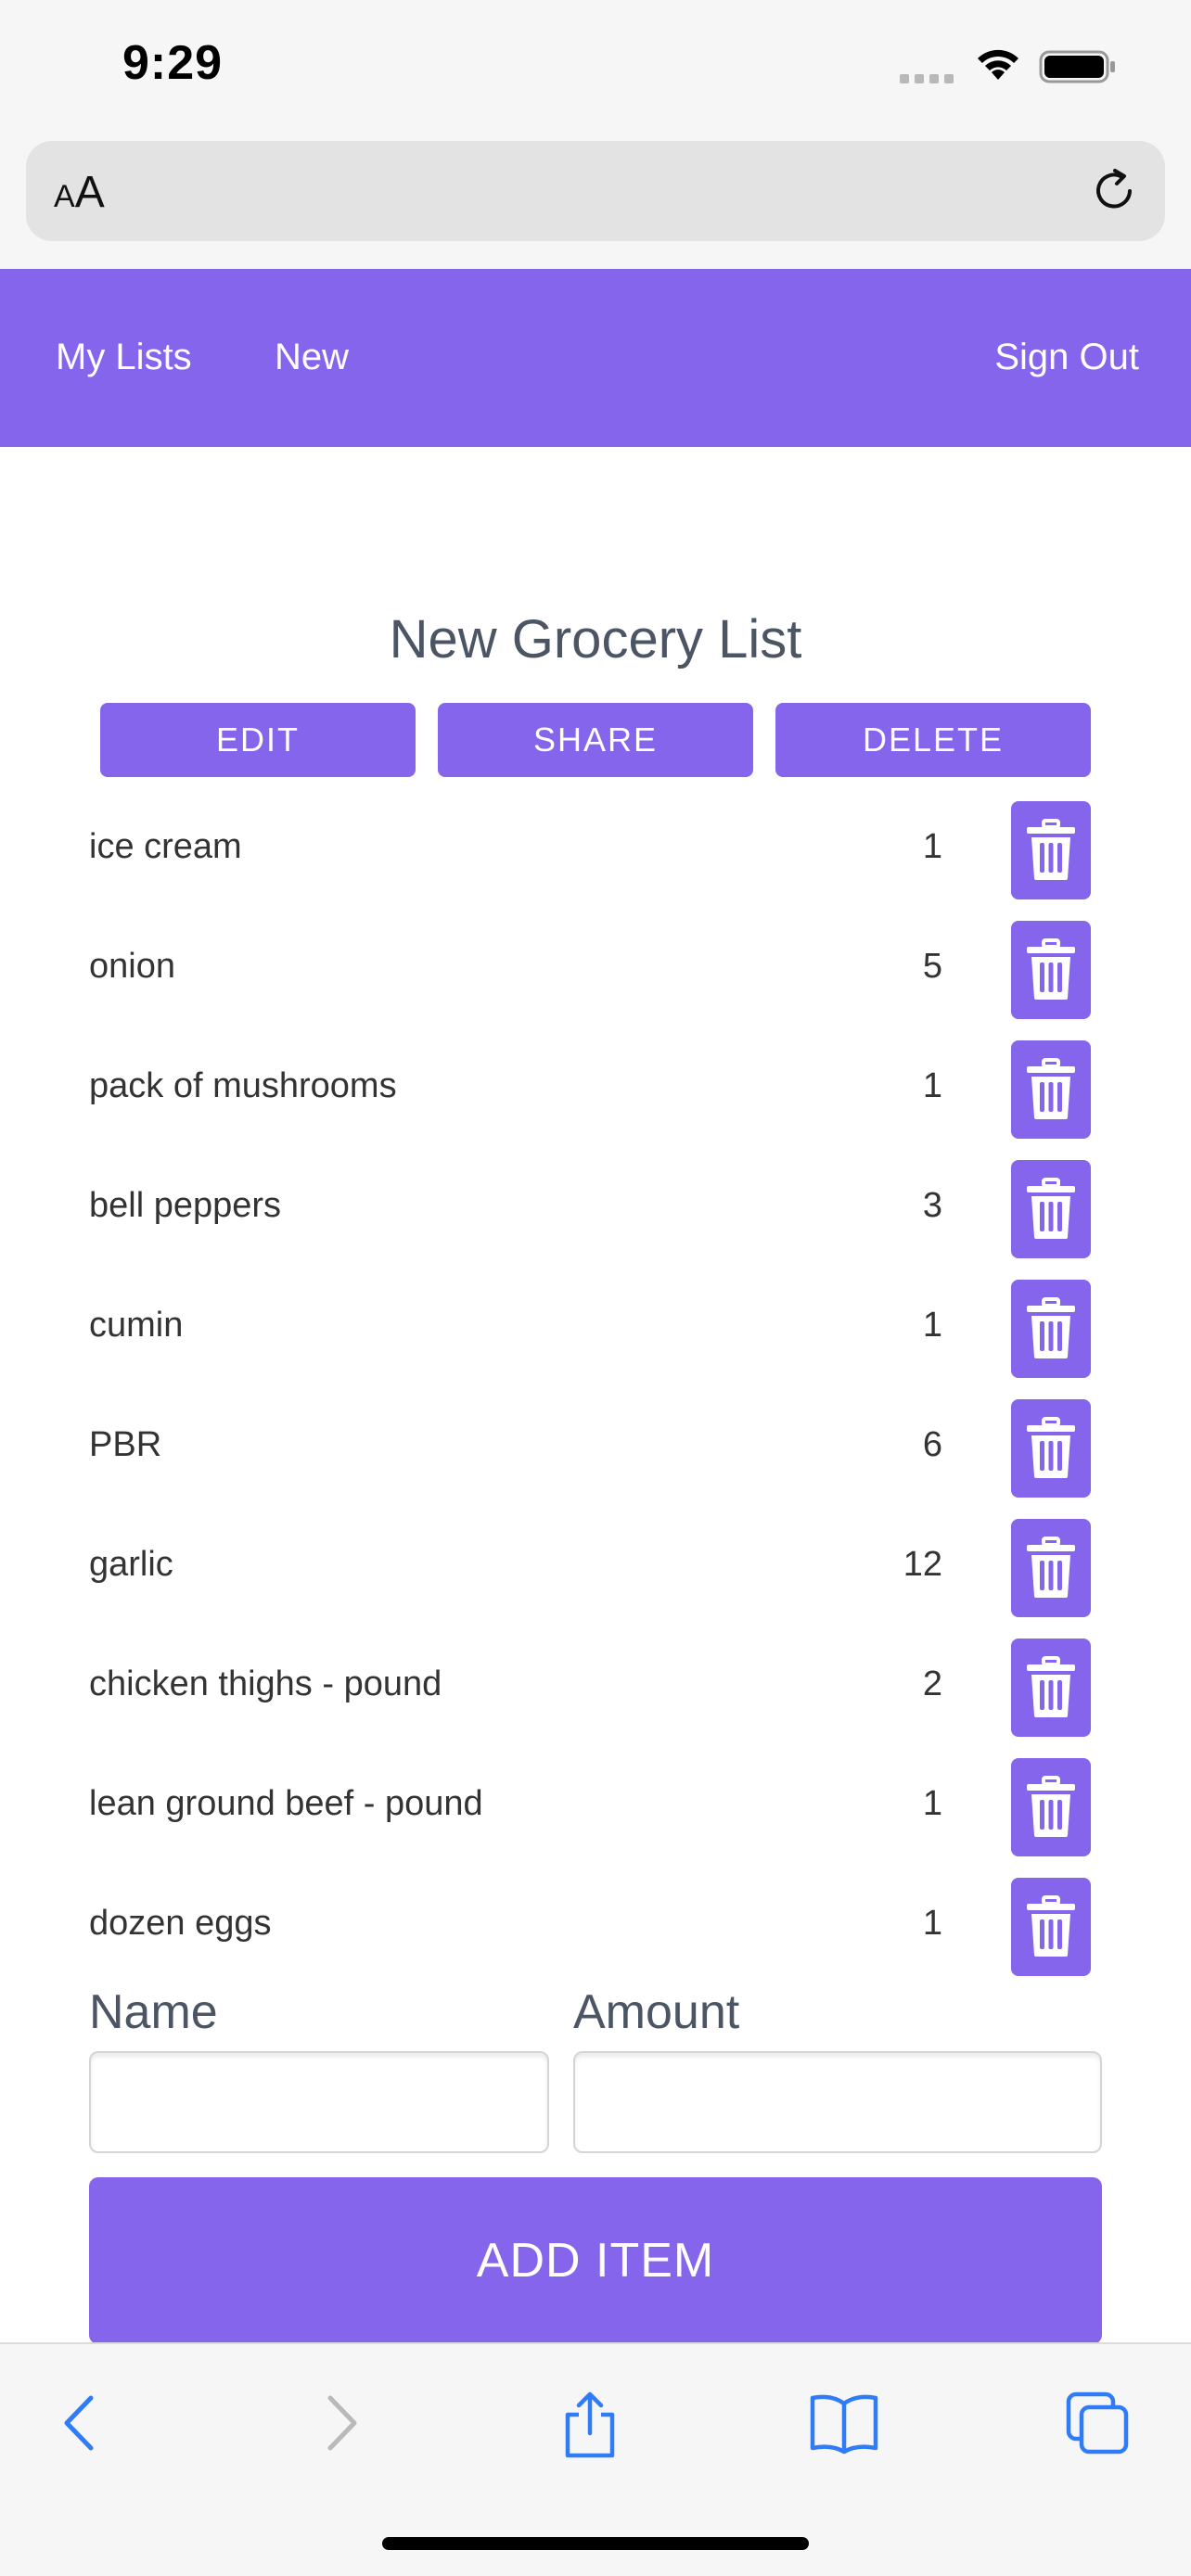 The width and height of the screenshot is (1191, 2576). Describe the element at coordinates (1066, 358) in the screenshot. I see `nav-sign-out: Sign Out` at that location.